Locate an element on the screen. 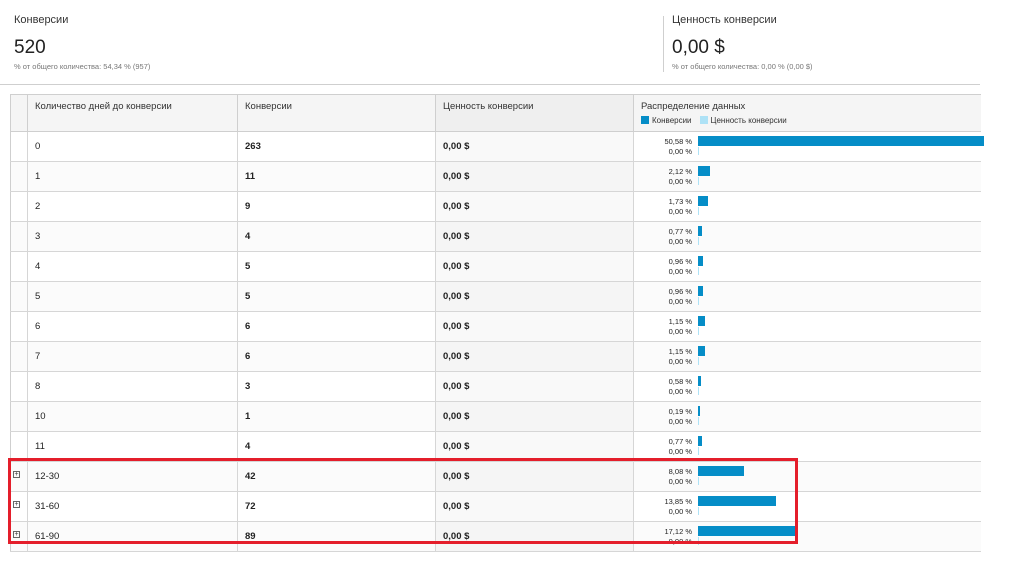  table-row: 7 6 0,00 $ 1,15 % 0,00 % is located at coordinates (495, 357).